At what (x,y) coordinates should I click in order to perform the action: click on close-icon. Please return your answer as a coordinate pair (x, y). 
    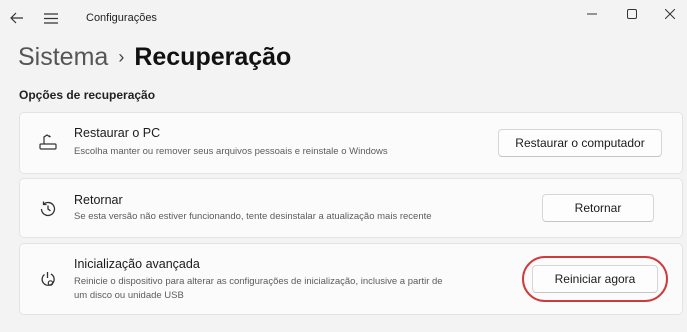
    Looking at the image, I should click on (670, 14).